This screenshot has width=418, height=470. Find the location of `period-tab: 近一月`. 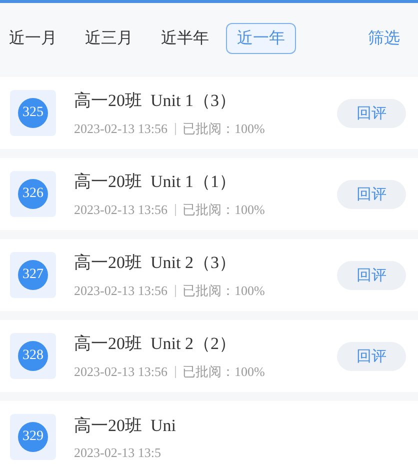

period-tab: 近一月 is located at coordinates (38, 38).